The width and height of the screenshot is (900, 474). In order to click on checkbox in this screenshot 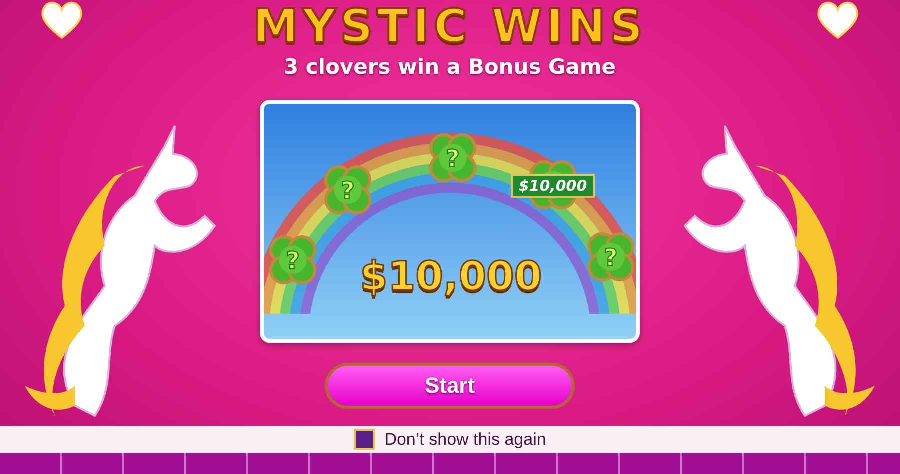, I will do `click(364, 439)`.